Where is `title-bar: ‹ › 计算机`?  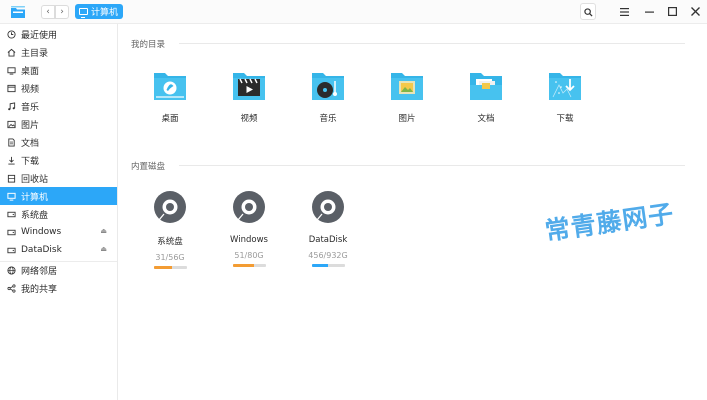
title-bar: ‹ › 计算机 is located at coordinates (353, 12).